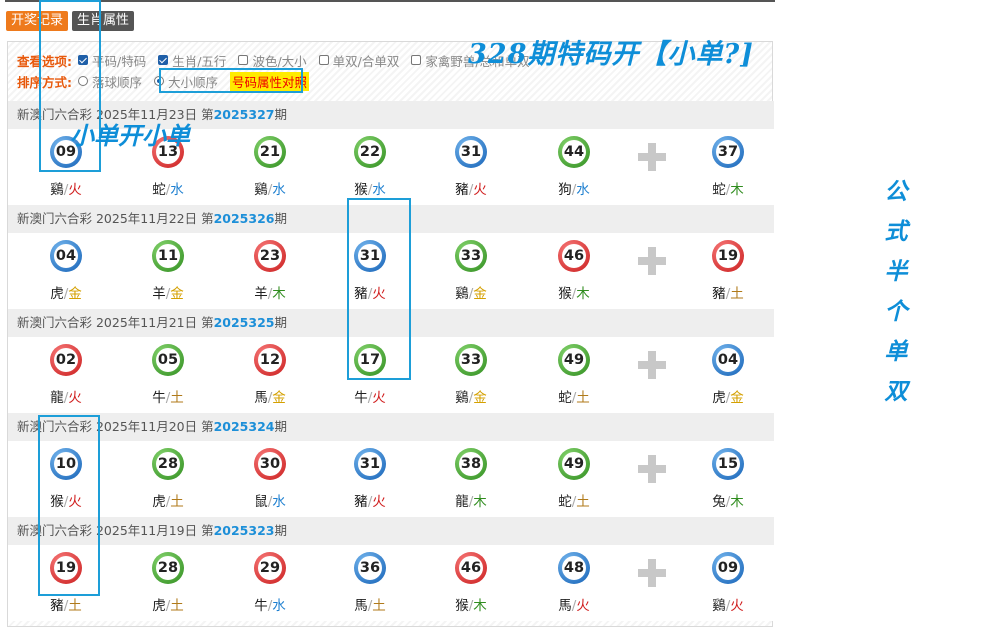  What do you see at coordinates (728, 500) in the screenshot?
I see `zodiac-element: 兔/木` at bounding box center [728, 500].